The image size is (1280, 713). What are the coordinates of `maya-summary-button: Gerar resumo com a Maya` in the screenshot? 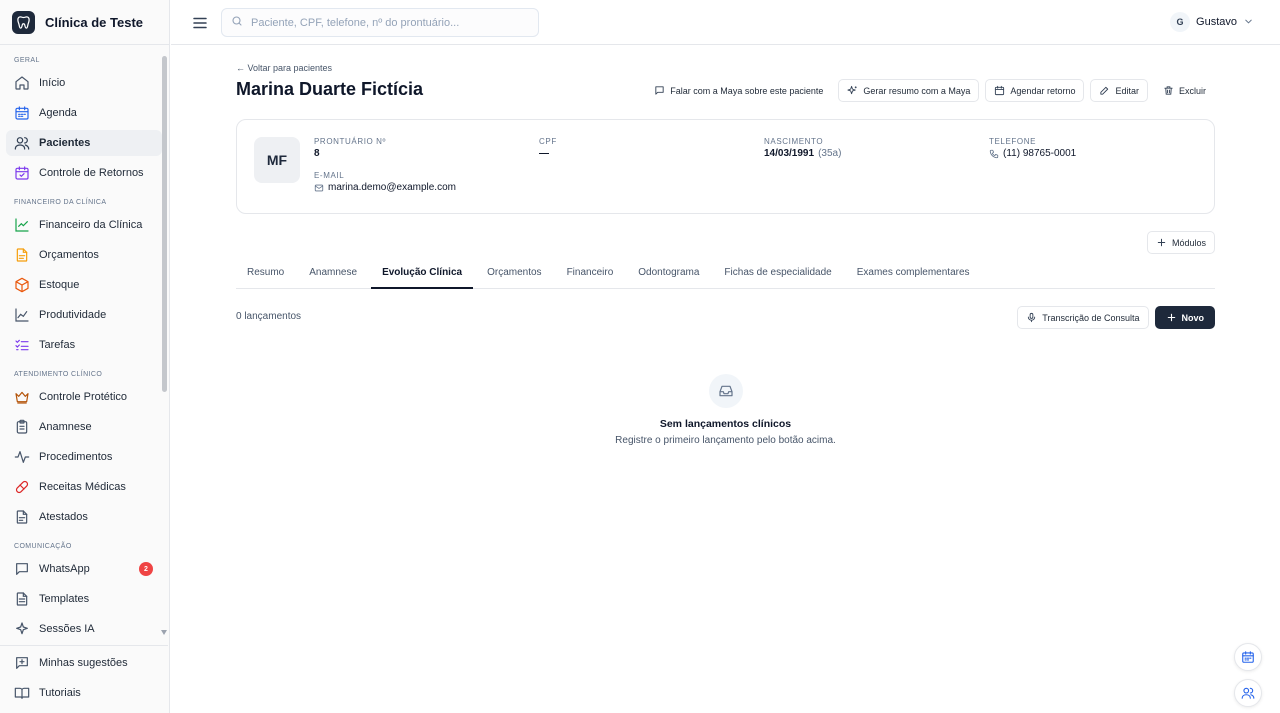 It's located at (909, 90).